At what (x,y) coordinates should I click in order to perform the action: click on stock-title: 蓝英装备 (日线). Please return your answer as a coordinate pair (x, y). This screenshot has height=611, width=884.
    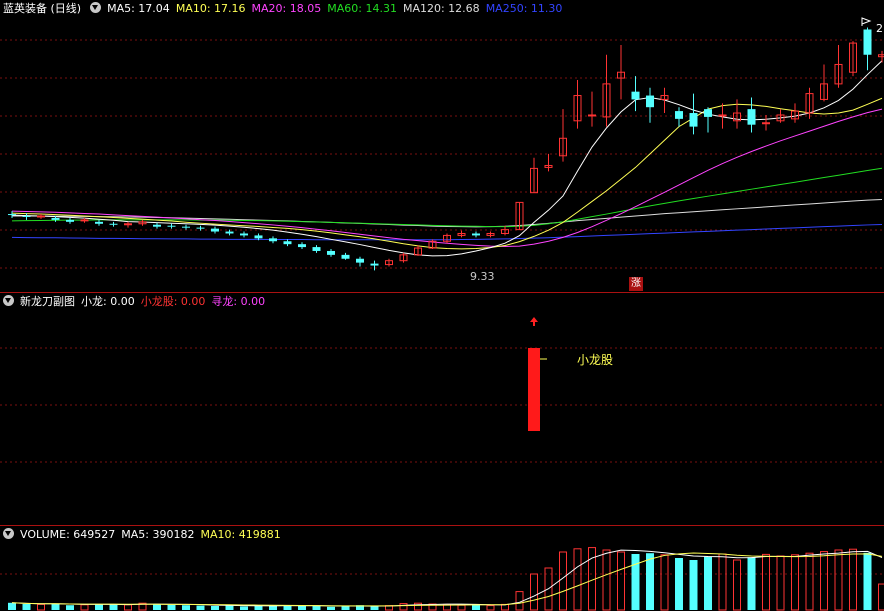
    Looking at the image, I should click on (42, 8).